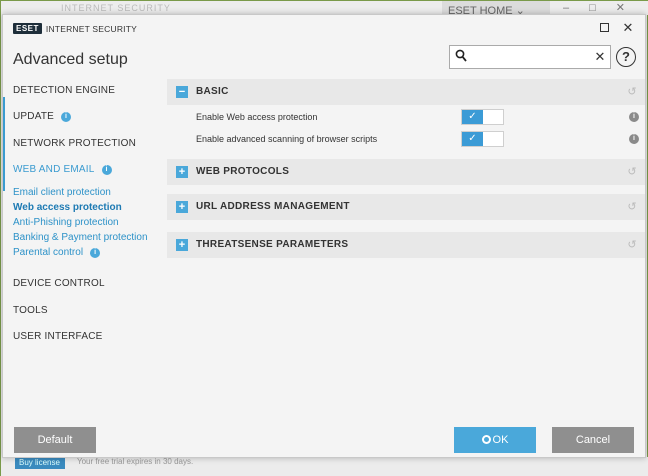 The height and width of the screenshot is (476, 648). What do you see at coordinates (34, 116) in the screenshot?
I see `sidebar-item-label: UPDATE` at bounding box center [34, 116].